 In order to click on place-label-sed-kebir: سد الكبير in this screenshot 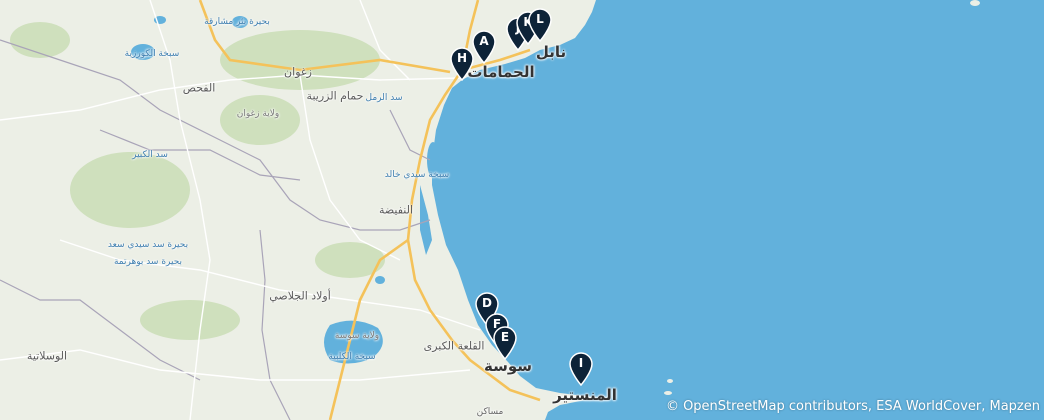, I will do `click(150, 155)`.